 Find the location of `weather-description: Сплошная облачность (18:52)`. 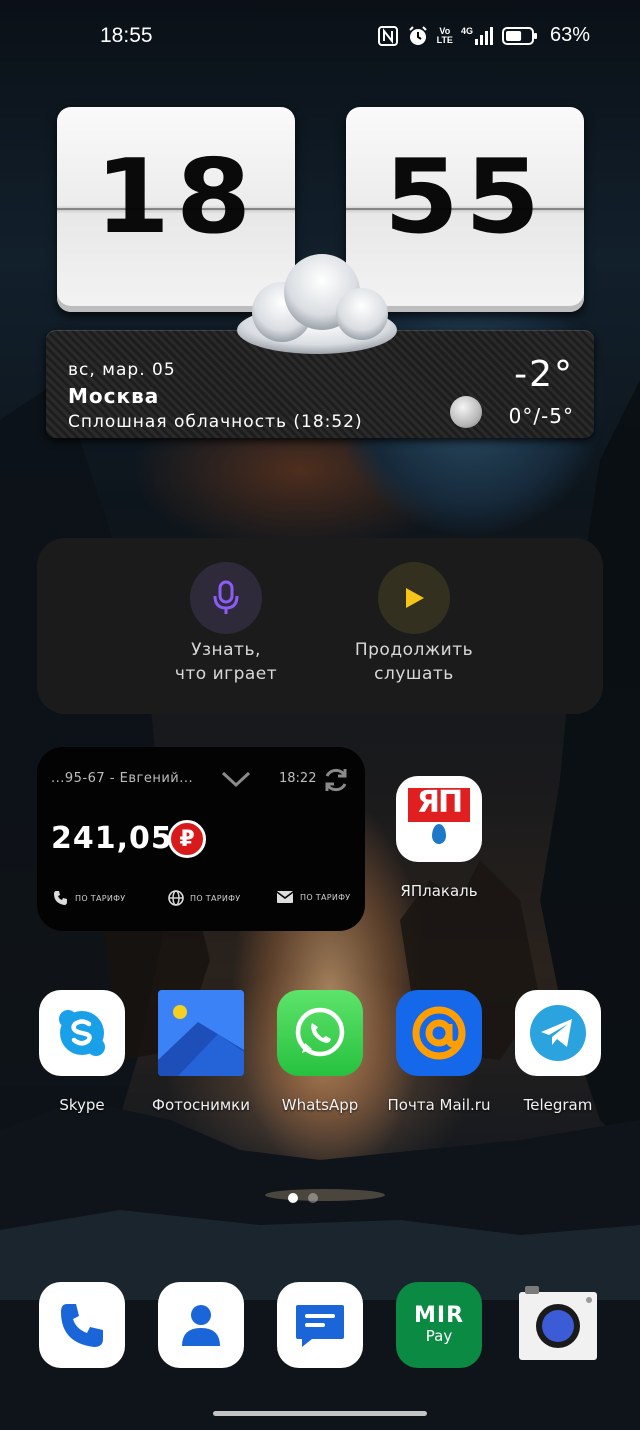

weather-description: Сплошная облачность (18:52) is located at coordinates (215, 422).